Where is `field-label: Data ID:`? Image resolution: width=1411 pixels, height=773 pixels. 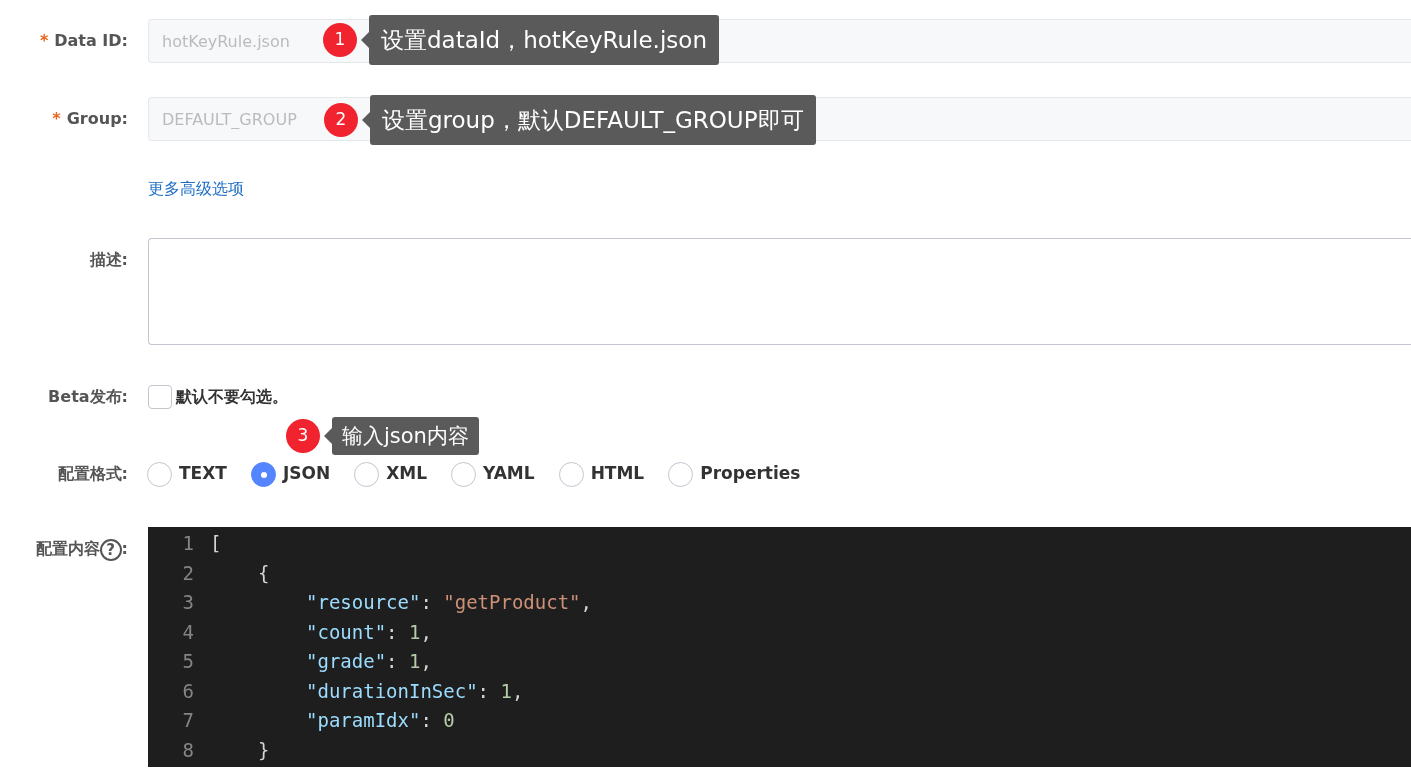 field-label: Data ID: is located at coordinates (91, 40).